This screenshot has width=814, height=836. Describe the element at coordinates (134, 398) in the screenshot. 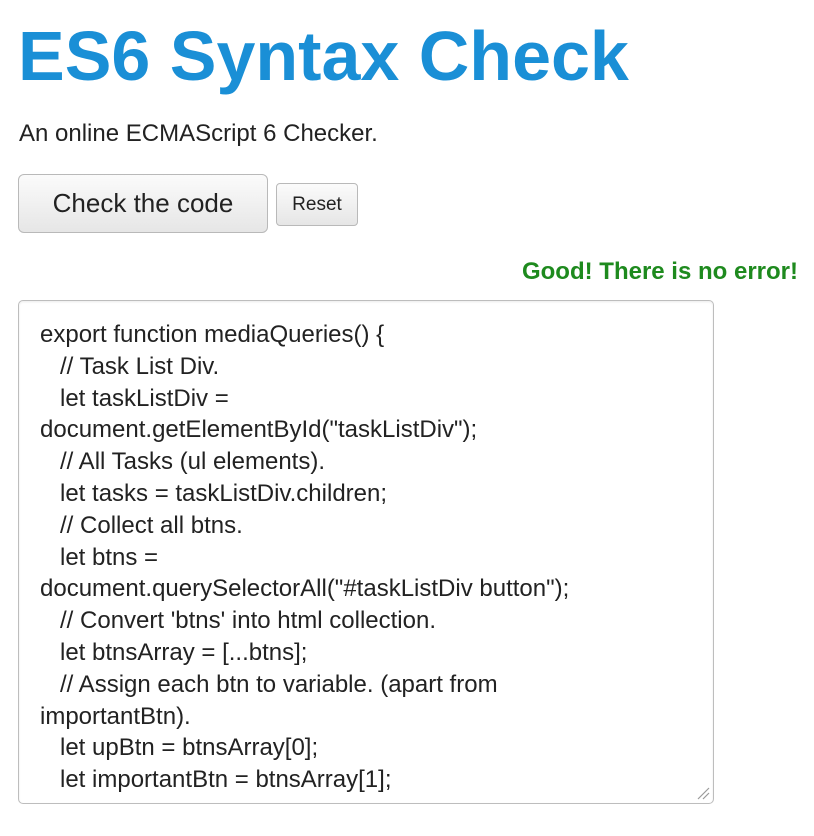

I see `code-line: let taskListDiv =` at that location.